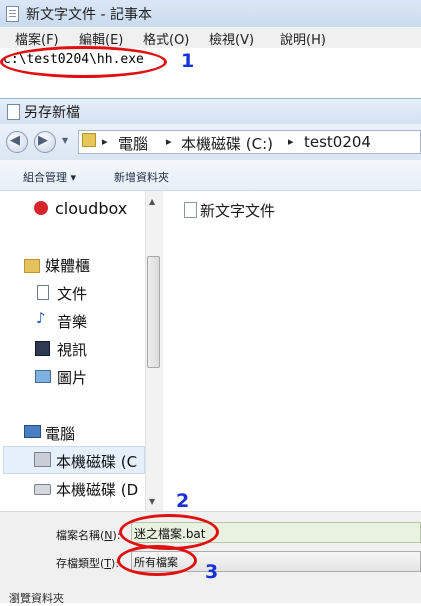  What do you see at coordinates (72, 321) in the screenshot?
I see `nav-item-music: 音樂` at bounding box center [72, 321].